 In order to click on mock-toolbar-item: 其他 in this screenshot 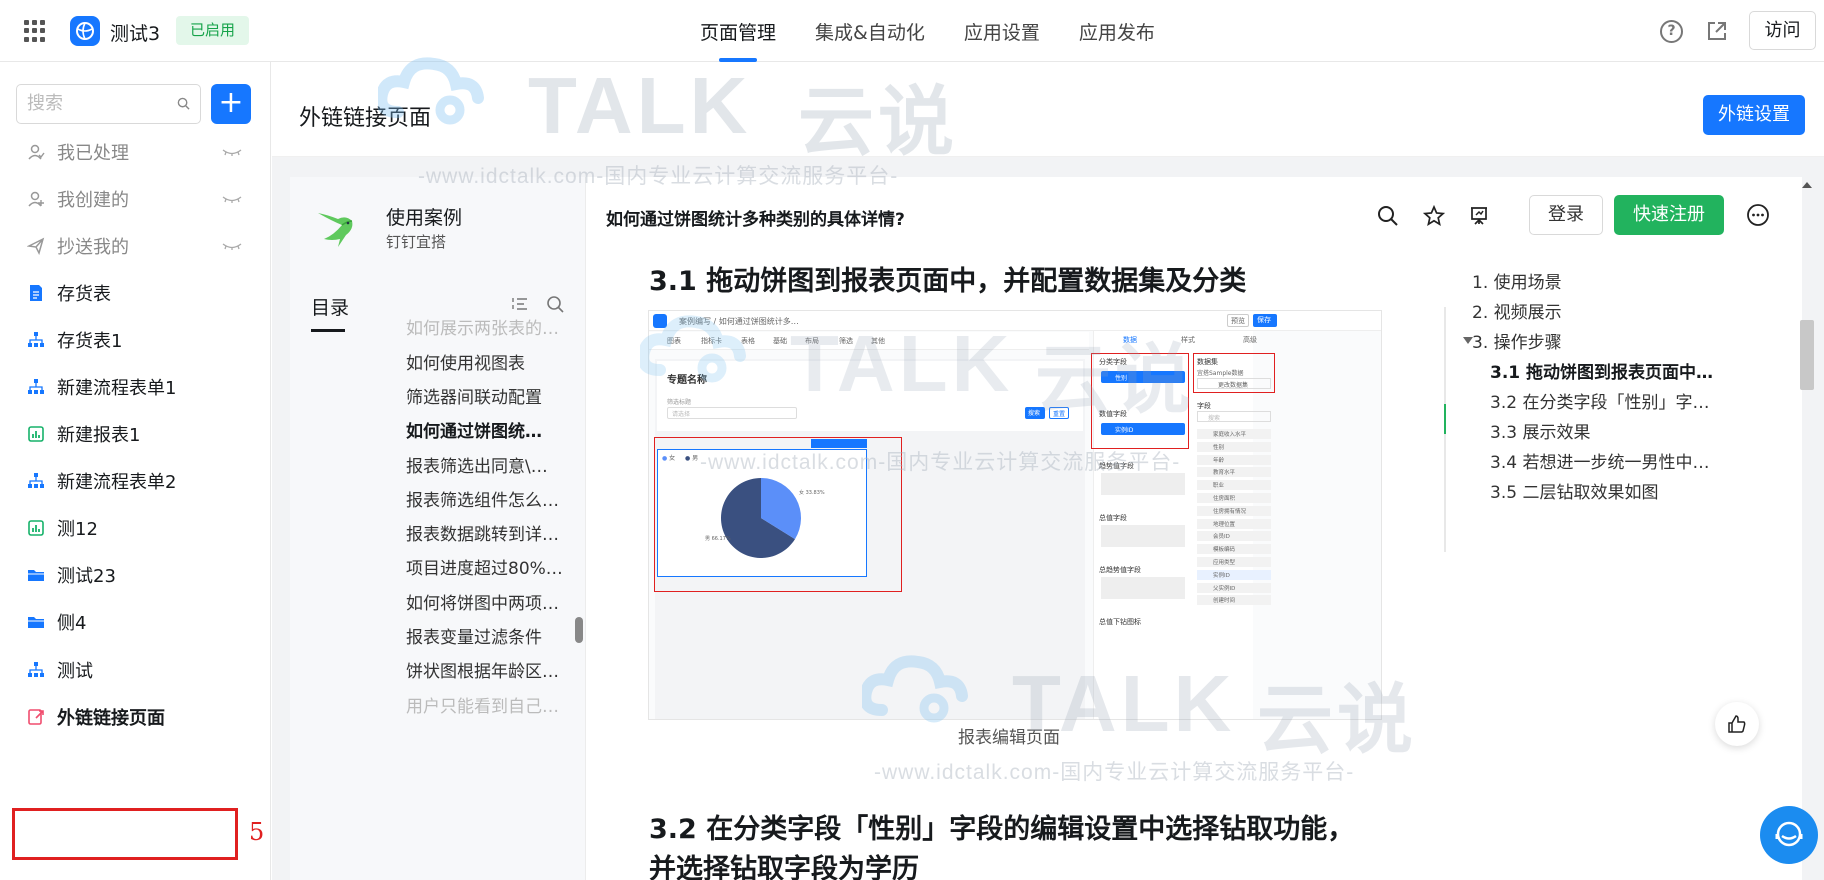, I will do `click(878, 341)`.